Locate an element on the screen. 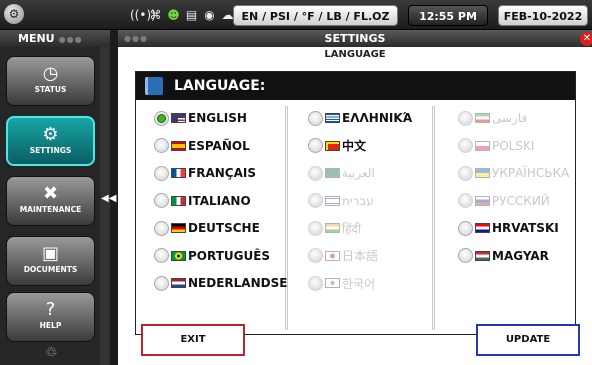 This screenshot has height=365, width=592. sidebar-item-label: HELP is located at coordinates (50, 325).